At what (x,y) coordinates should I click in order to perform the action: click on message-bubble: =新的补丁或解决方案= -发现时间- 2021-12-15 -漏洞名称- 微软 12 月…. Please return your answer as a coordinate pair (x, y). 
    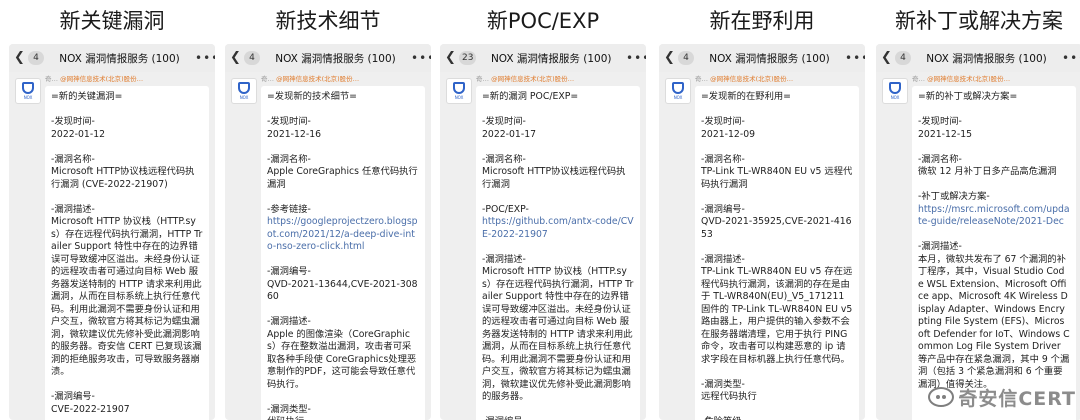
    Looking at the image, I should click on (994, 253).